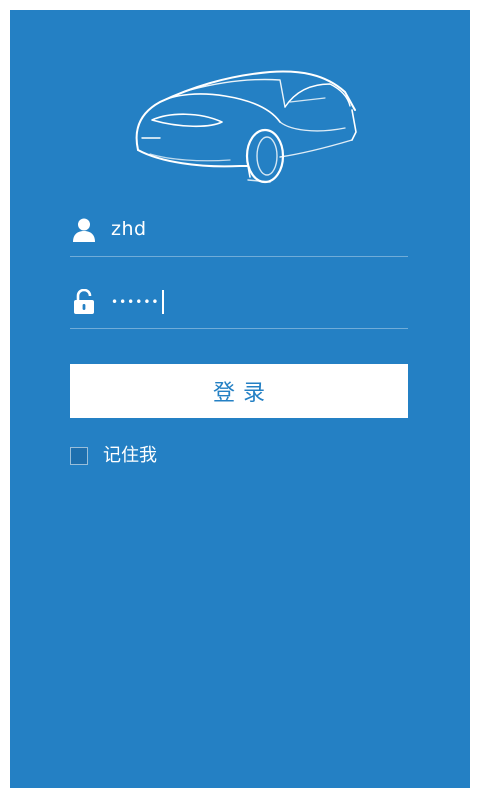 This screenshot has width=480, height=800. What do you see at coordinates (239, 256) in the screenshot?
I see `username-divider` at bounding box center [239, 256].